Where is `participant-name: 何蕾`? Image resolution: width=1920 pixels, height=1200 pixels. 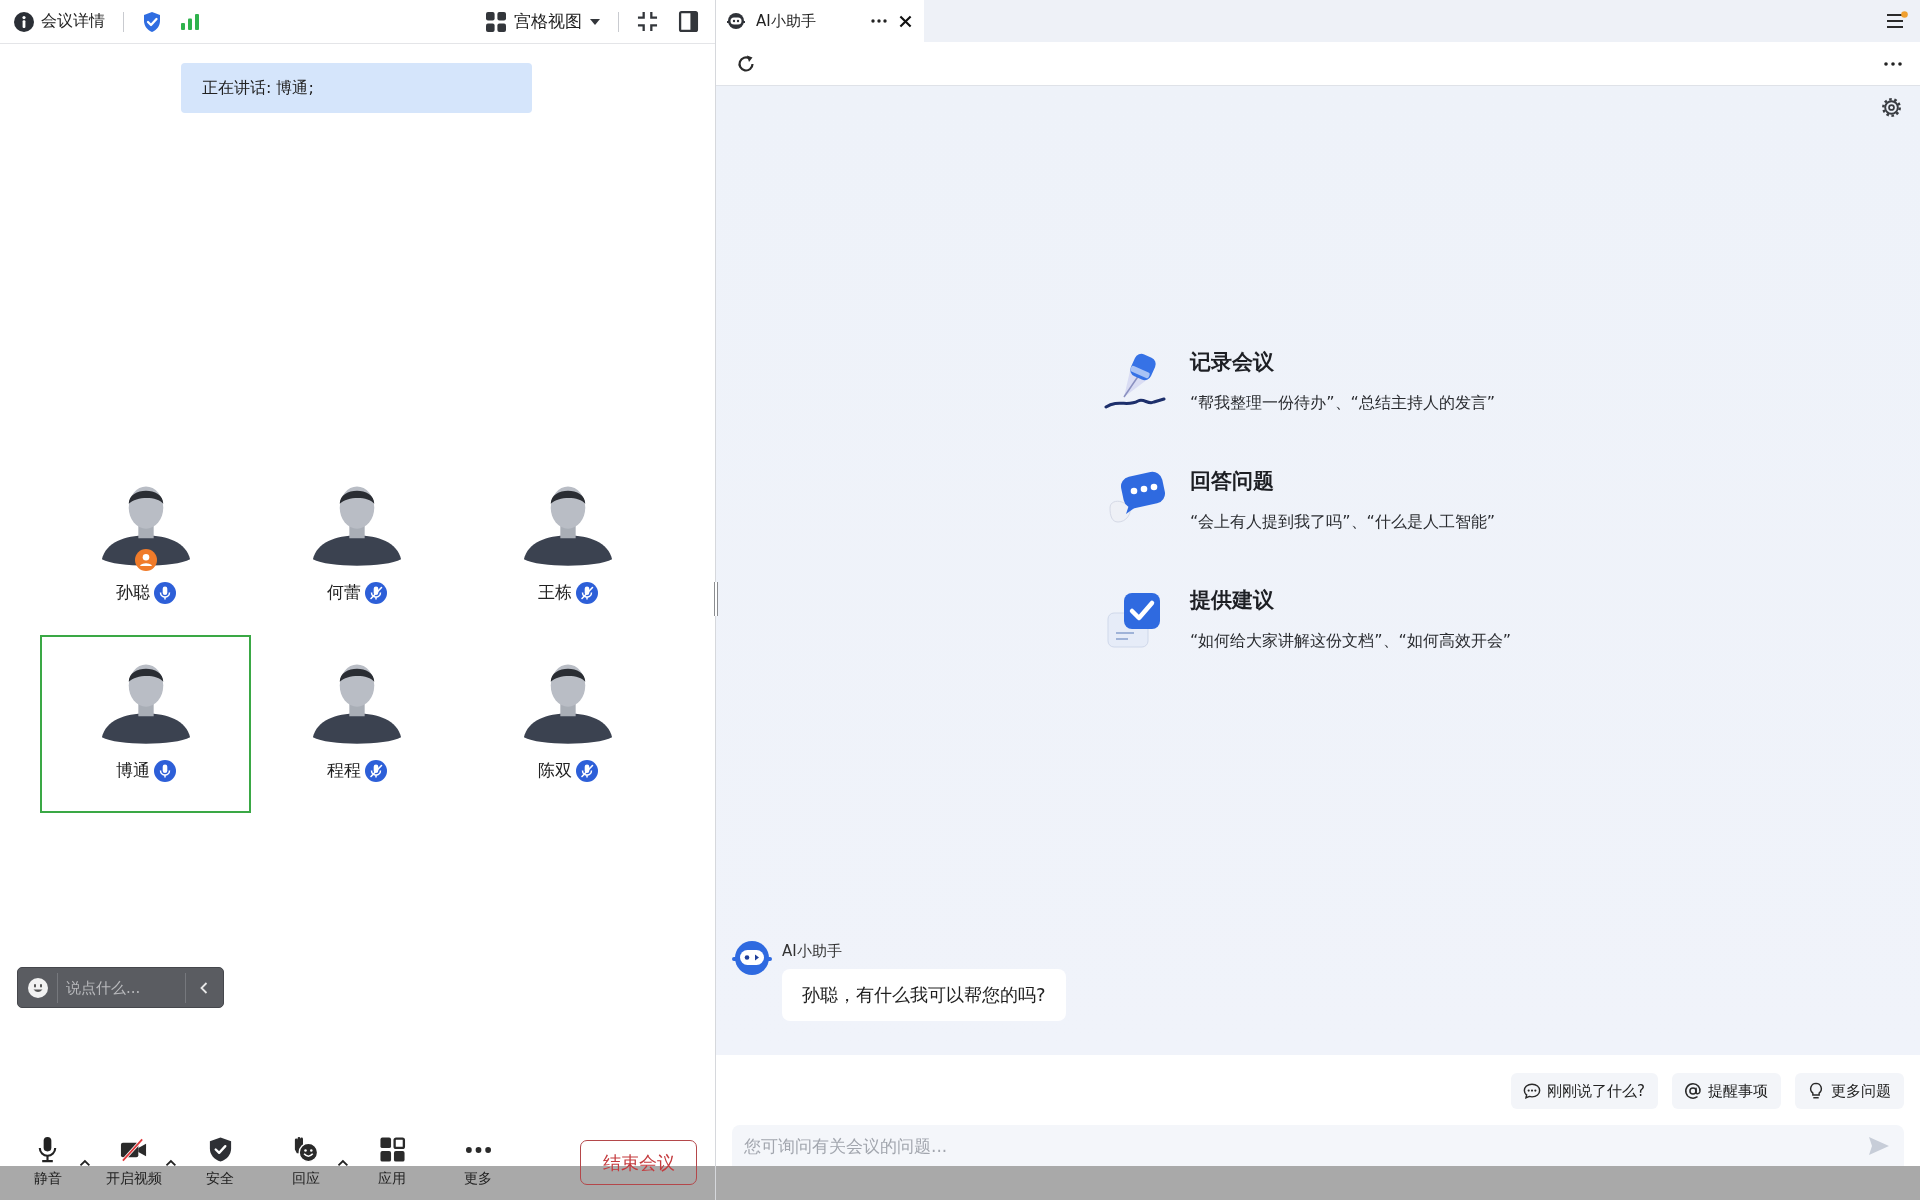
participant-name: 何蕾 is located at coordinates (343, 592).